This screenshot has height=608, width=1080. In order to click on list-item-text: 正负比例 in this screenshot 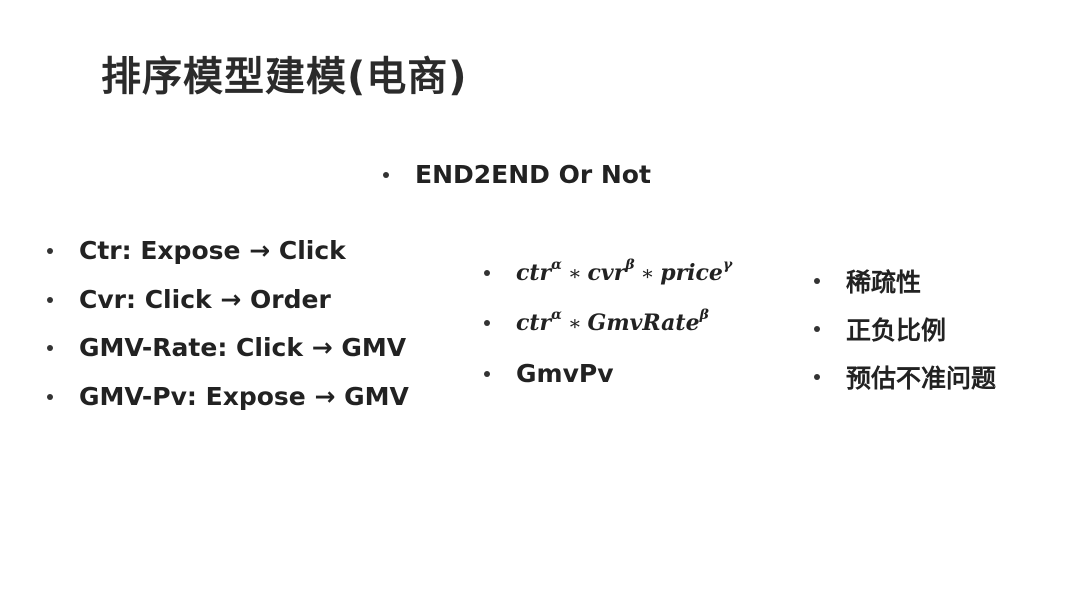, I will do `click(896, 330)`.